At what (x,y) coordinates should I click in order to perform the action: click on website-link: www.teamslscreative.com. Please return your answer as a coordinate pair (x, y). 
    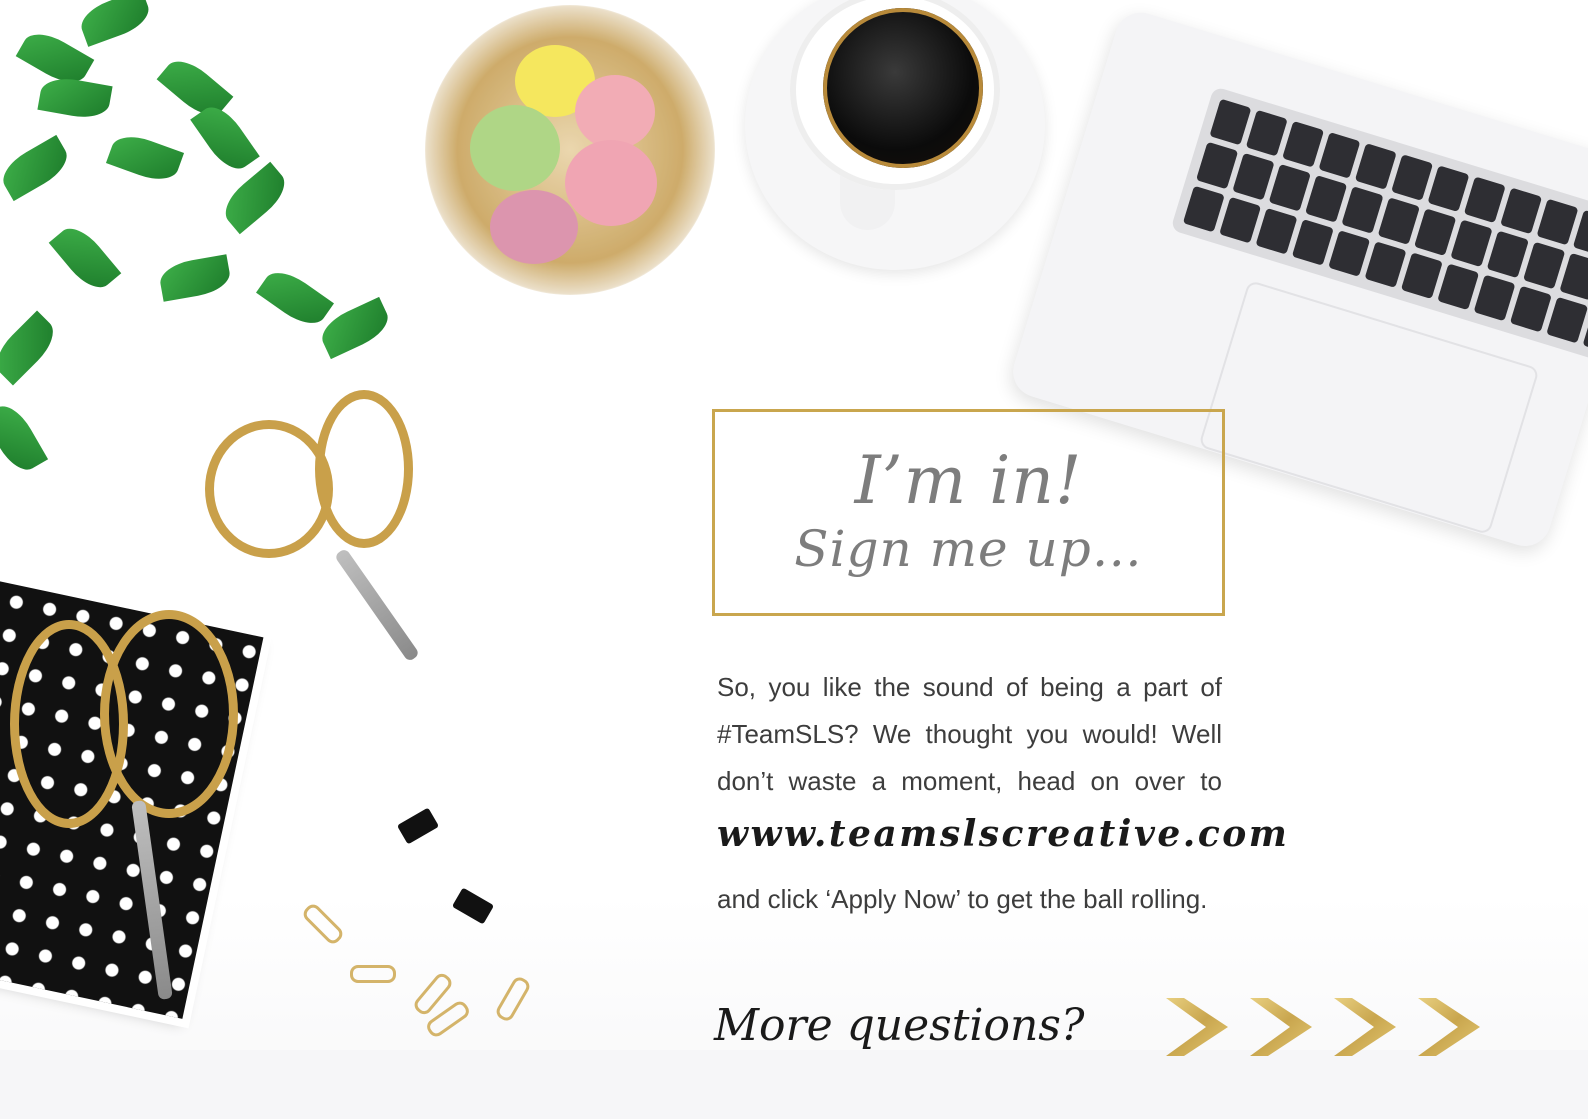
    Looking at the image, I should click on (1002, 834).